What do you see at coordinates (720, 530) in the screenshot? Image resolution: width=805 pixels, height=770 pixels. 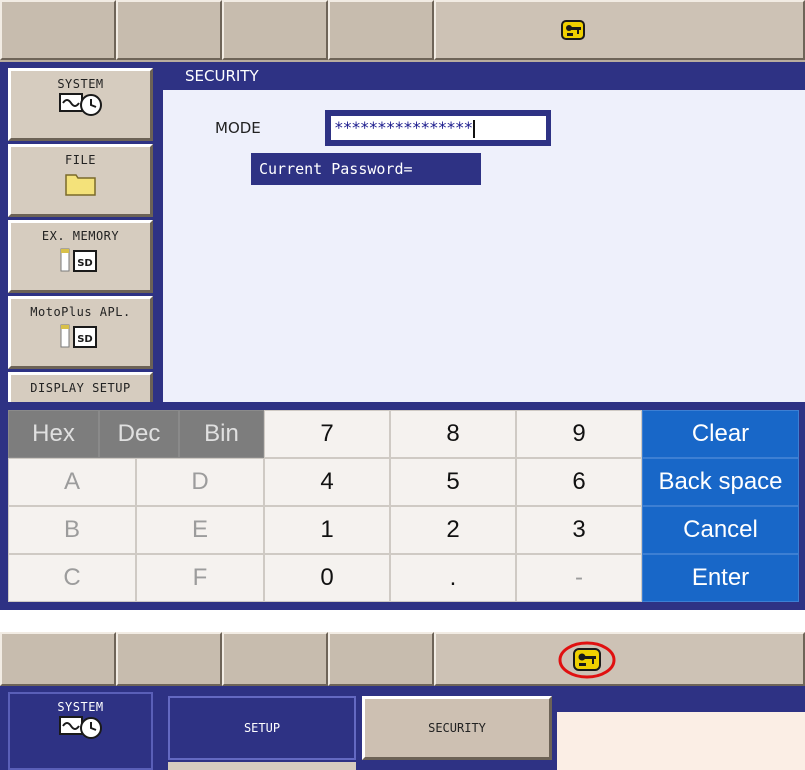 I see `cancel-button: Cancel` at bounding box center [720, 530].